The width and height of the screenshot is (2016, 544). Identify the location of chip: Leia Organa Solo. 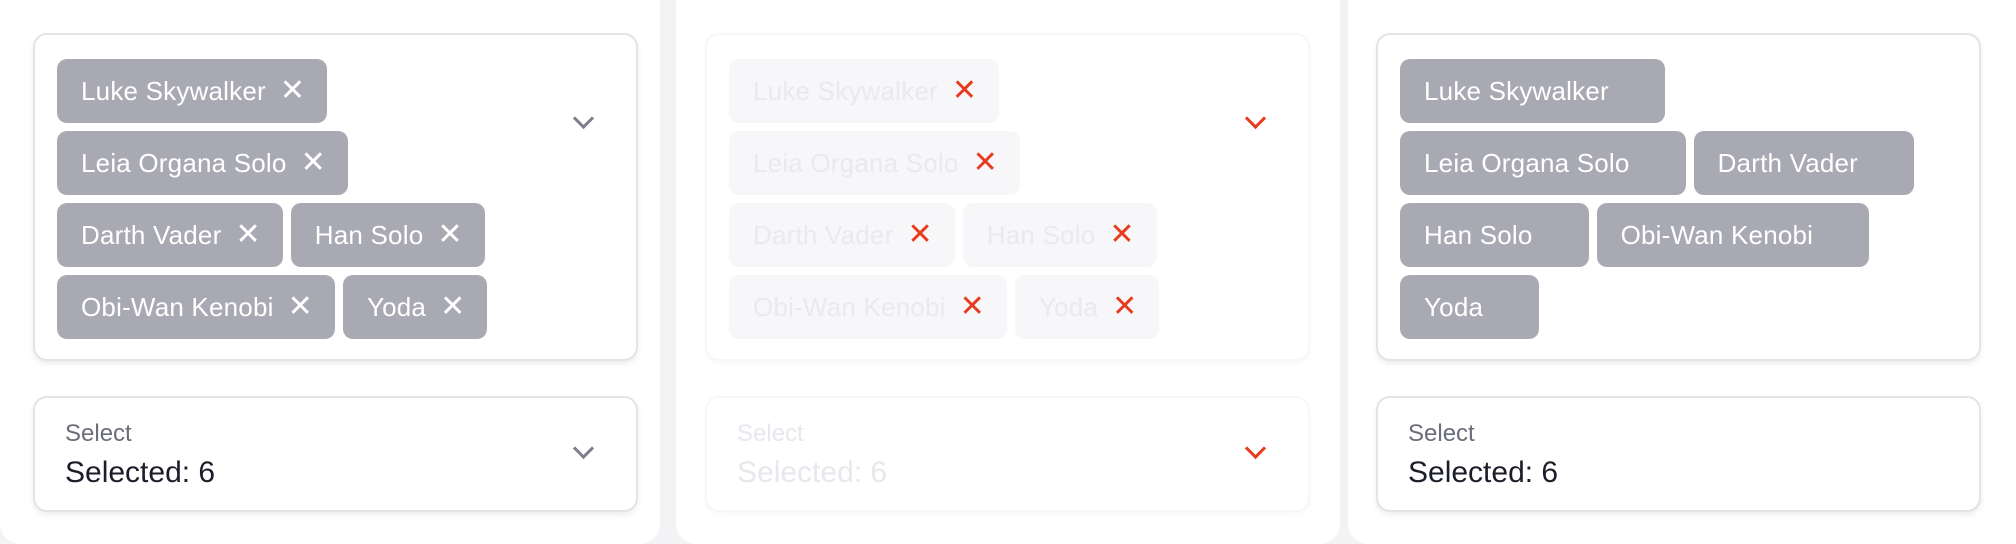
(1543, 163).